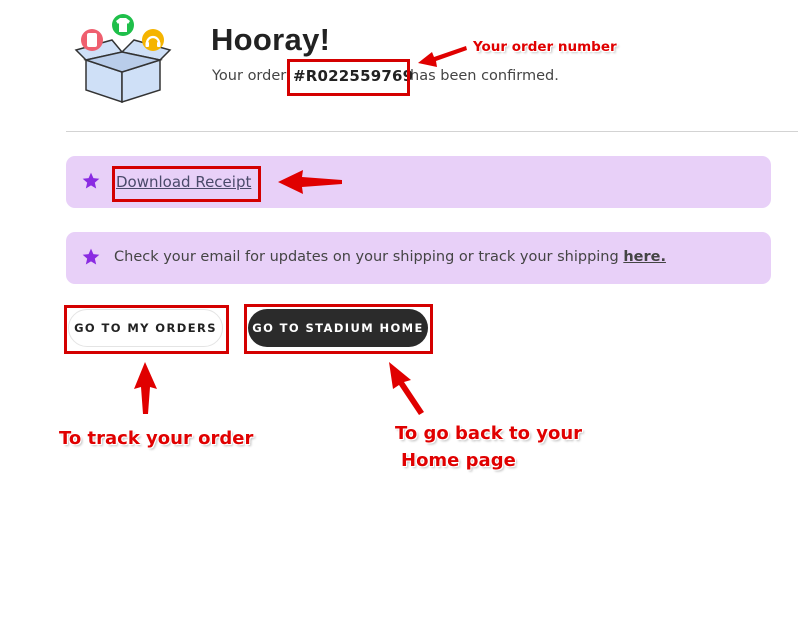 The width and height of the screenshot is (798, 643). I want to click on annotation-home-line2: Home page, so click(458, 460).